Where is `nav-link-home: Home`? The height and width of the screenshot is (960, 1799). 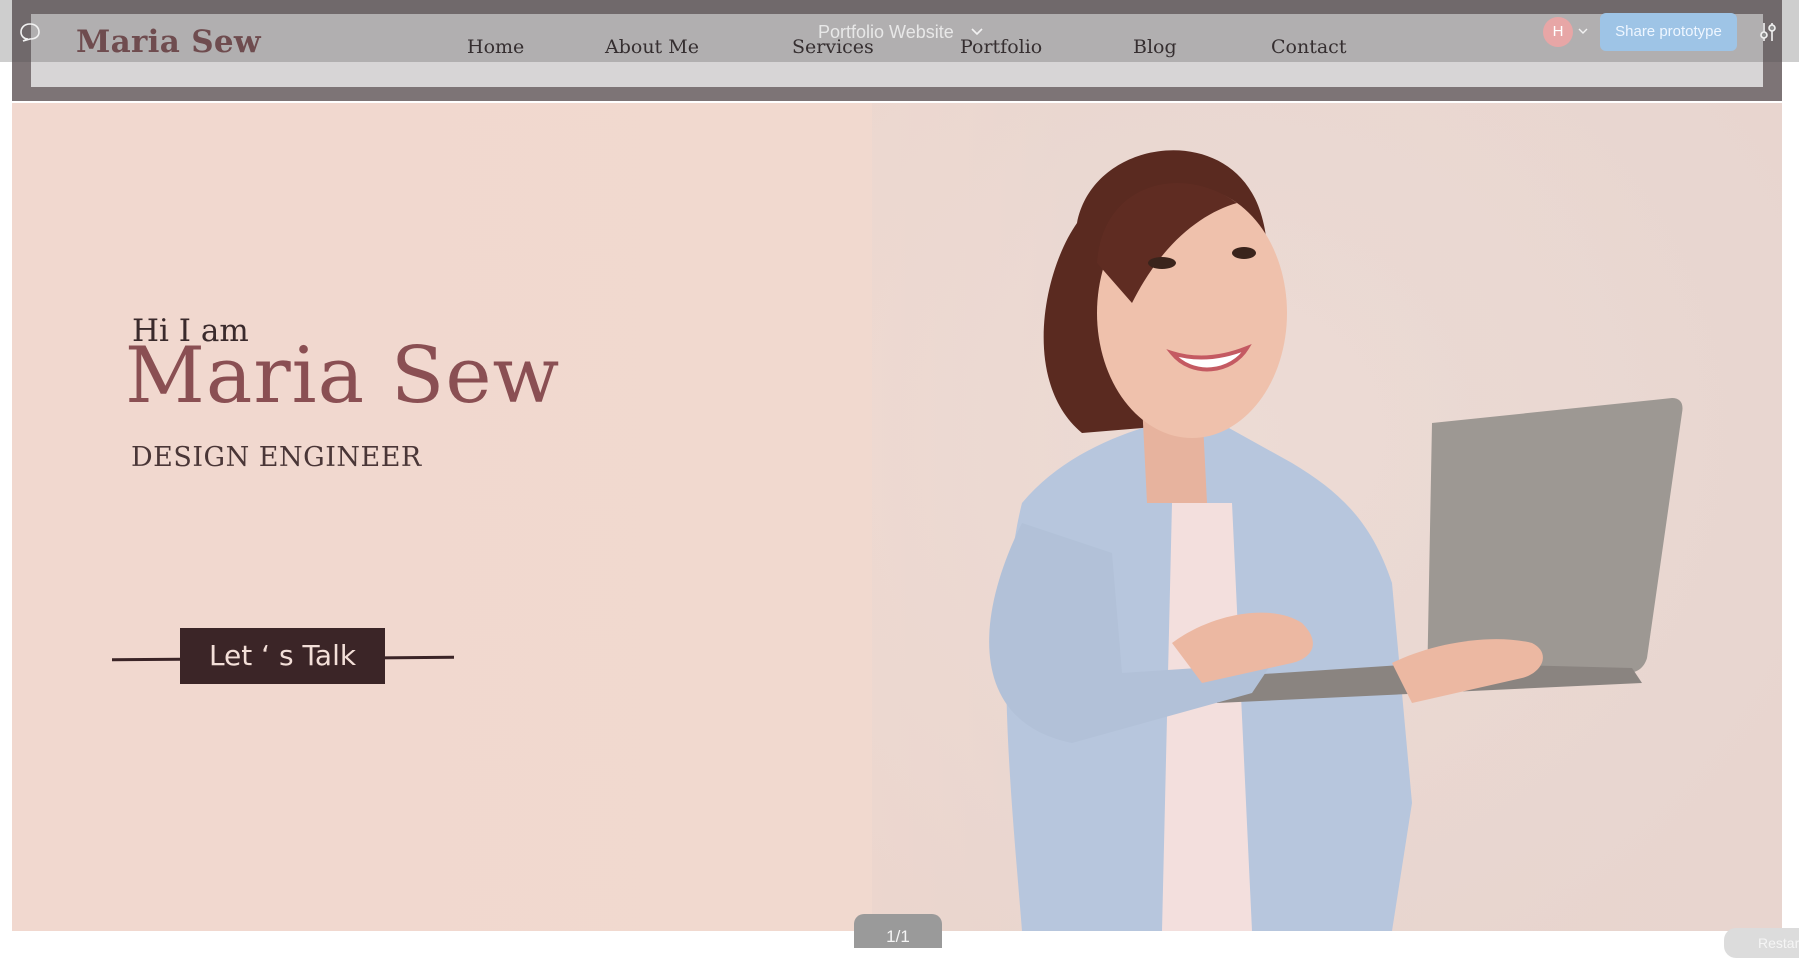
nav-link-home: Home is located at coordinates (495, 47).